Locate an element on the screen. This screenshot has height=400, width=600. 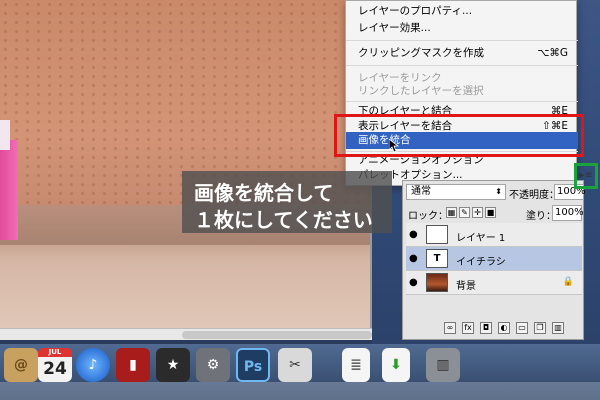
photoshop-icon: Ps is located at coordinates (253, 365).